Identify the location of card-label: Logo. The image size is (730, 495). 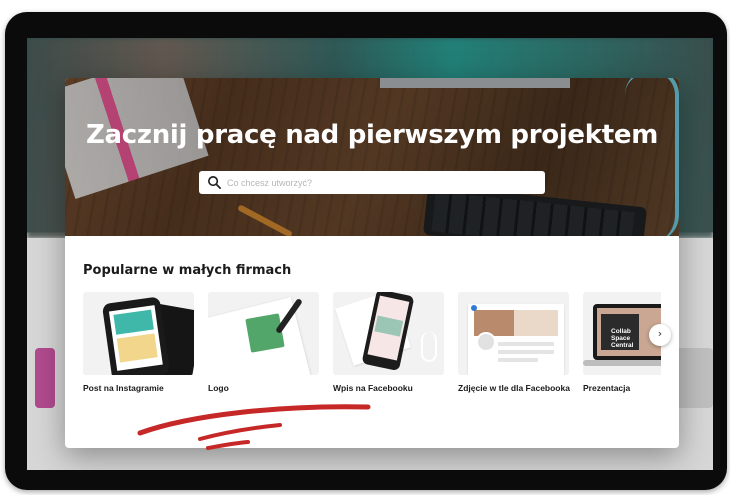
(218, 388).